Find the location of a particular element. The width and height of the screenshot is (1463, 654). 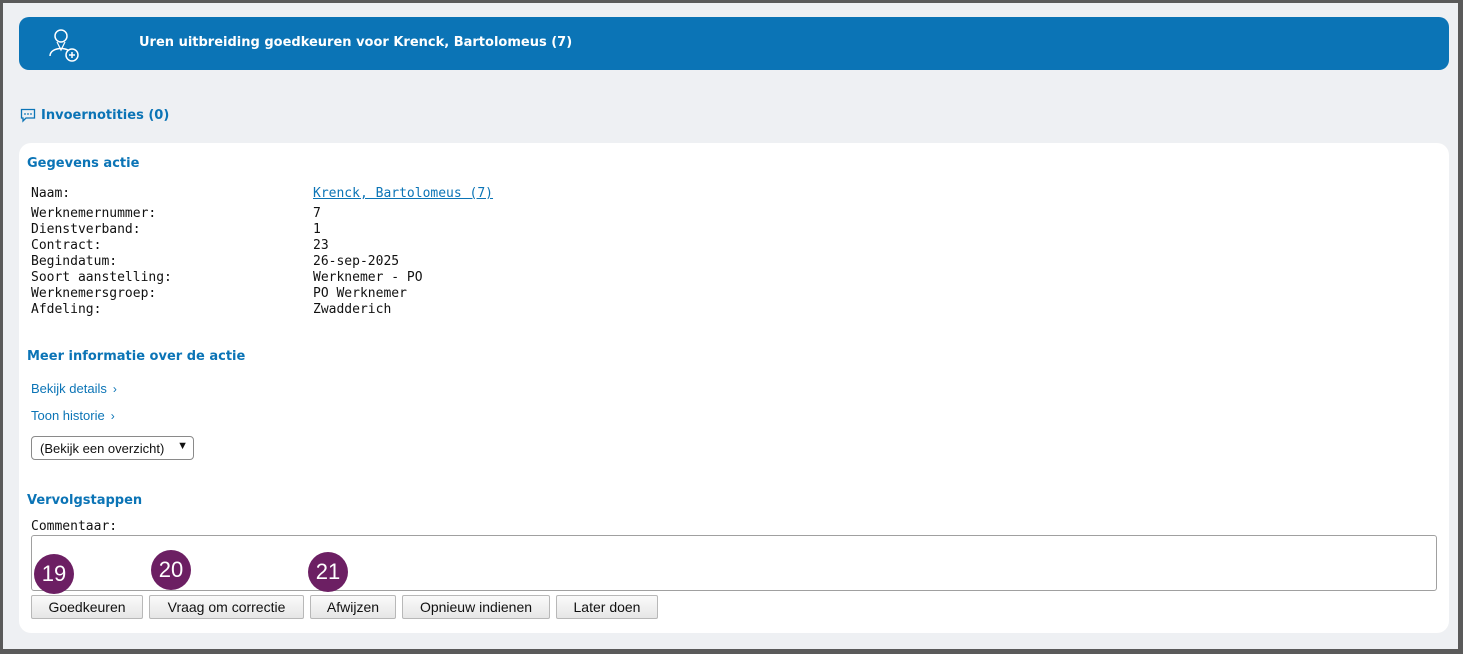

callout-badge: 20 is located at coordinates (171, 570).